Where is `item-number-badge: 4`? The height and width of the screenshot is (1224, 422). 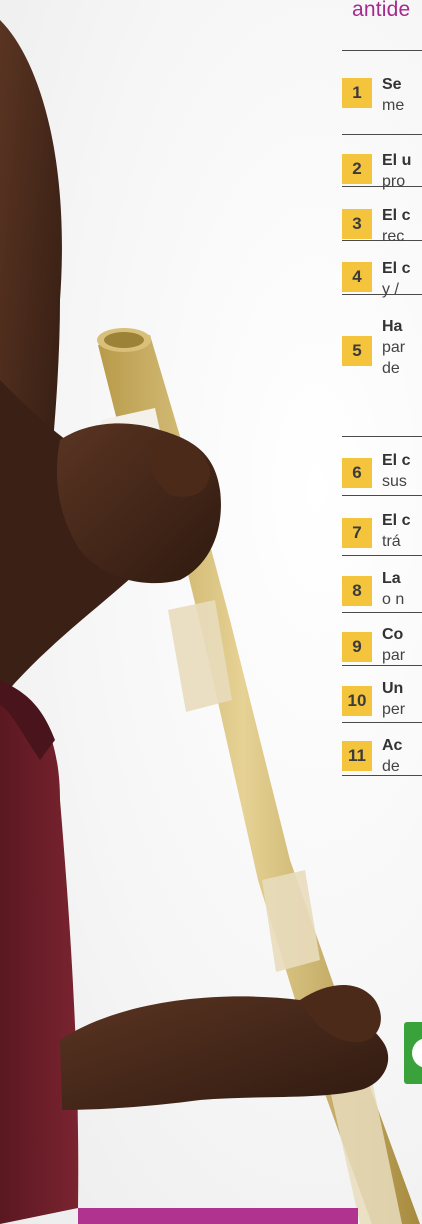
item-number-badge: 4 is located at coordinates (357, 277).